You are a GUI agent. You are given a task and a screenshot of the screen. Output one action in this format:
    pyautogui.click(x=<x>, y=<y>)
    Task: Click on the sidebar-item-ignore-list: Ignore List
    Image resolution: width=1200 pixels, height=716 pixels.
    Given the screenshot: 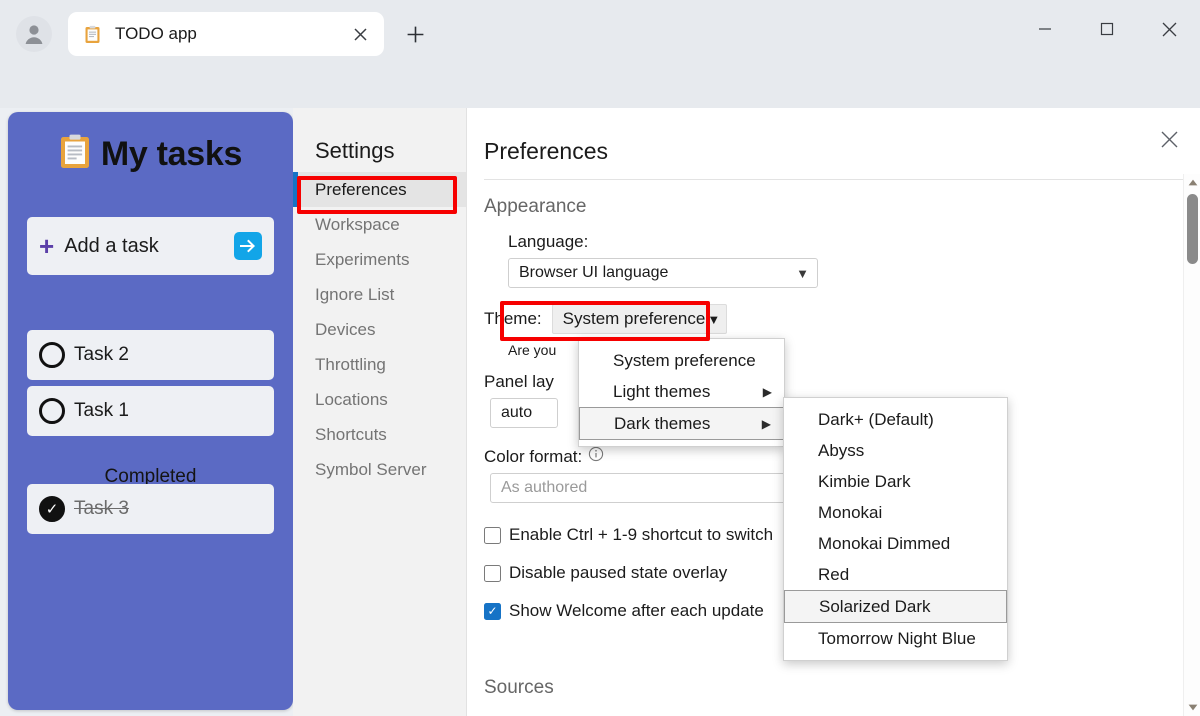 What is the action you would take?
    pyautogui.click(x=379, y=294)
    